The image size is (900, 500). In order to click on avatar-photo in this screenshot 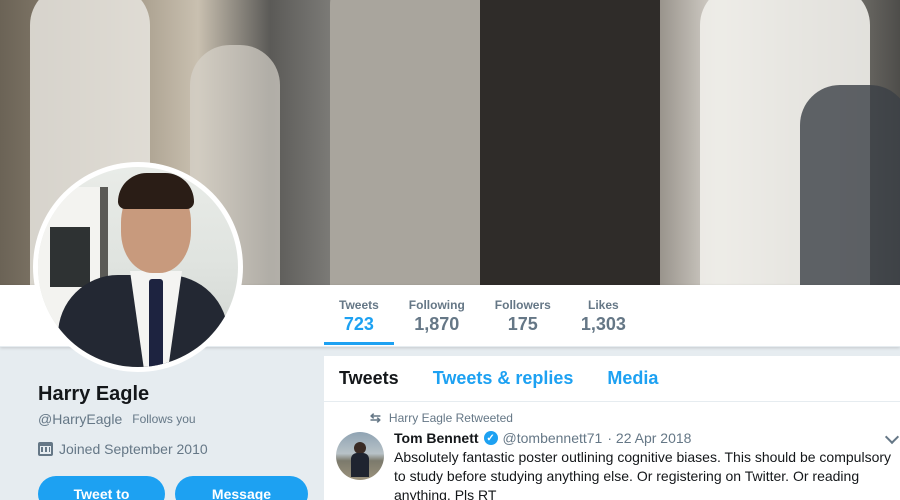, I will do `click(138, 267)`.